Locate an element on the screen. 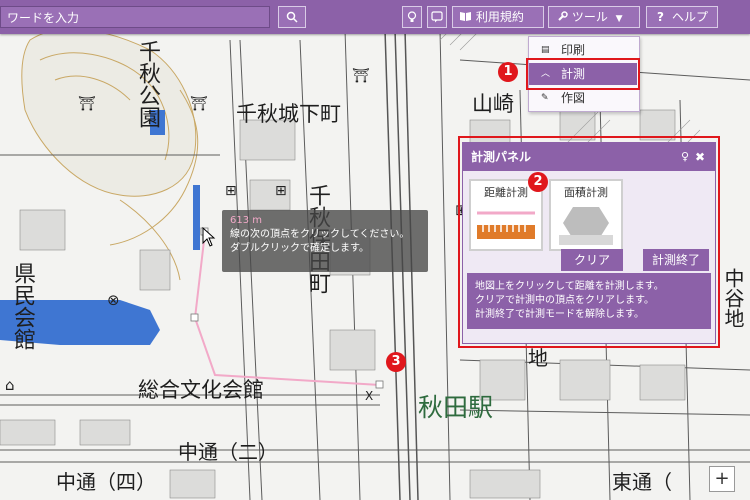  step-badge-3: 3 is located at coordinates (396, 362).